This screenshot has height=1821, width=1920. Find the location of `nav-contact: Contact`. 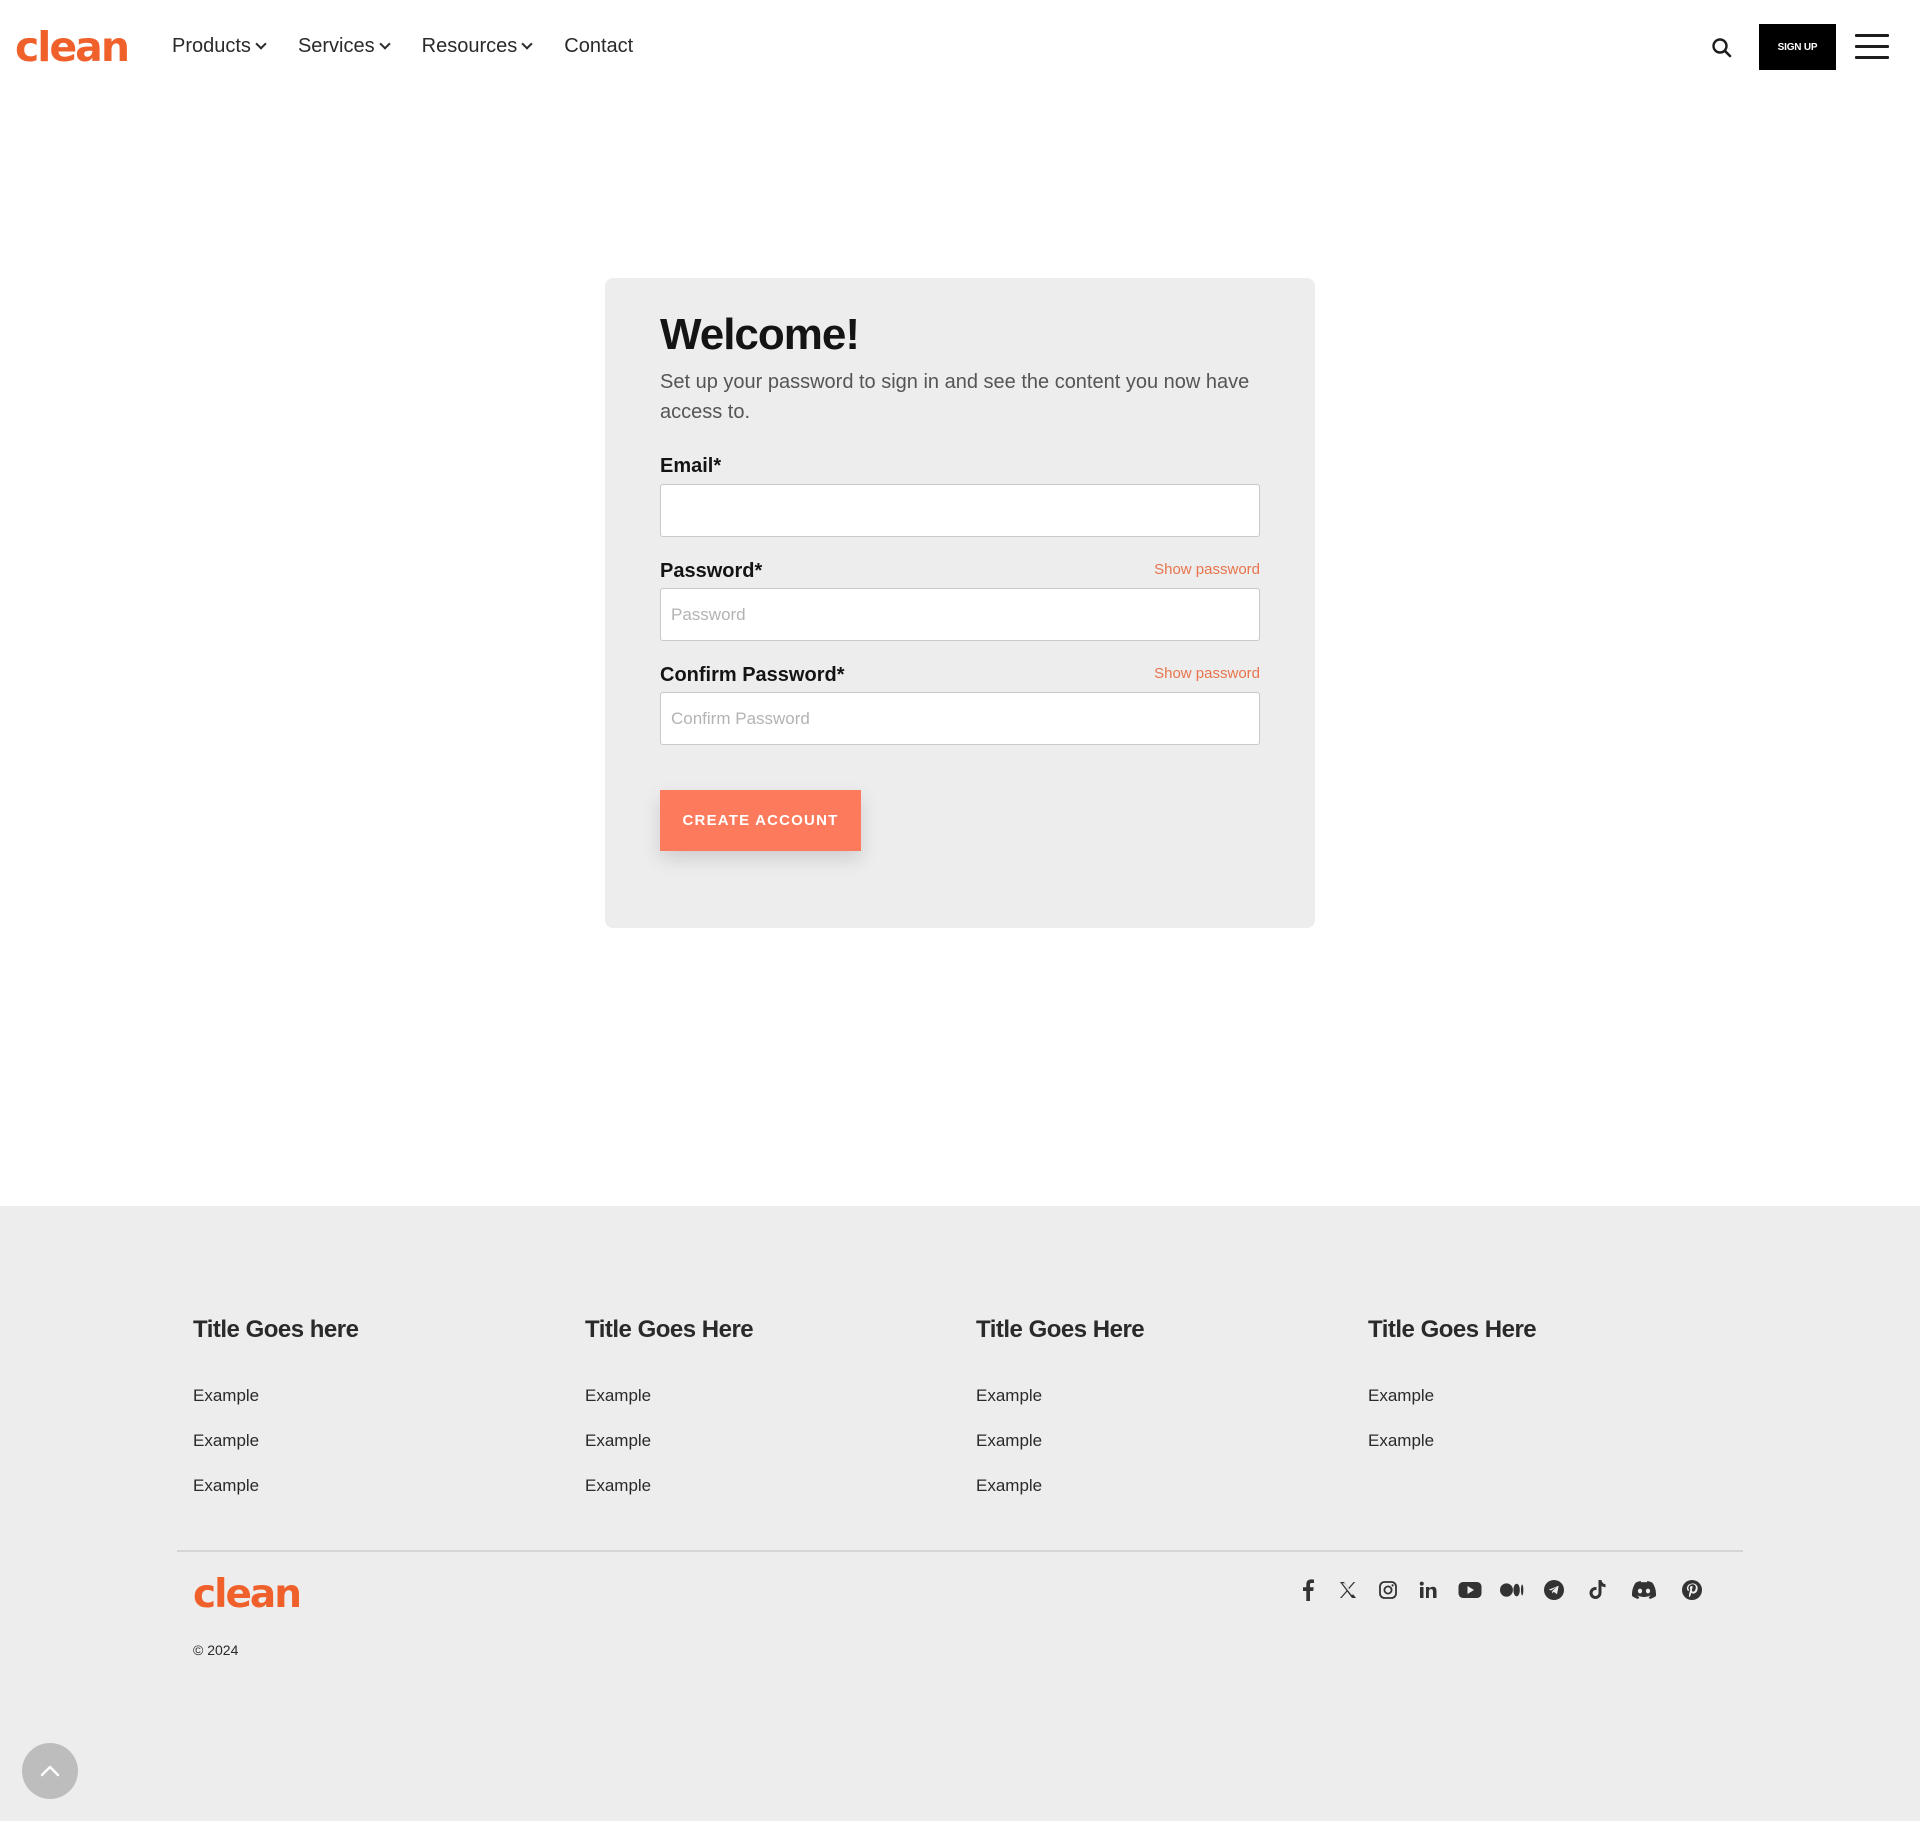

nav-contact: Contact is located at coordinates (598, 46).